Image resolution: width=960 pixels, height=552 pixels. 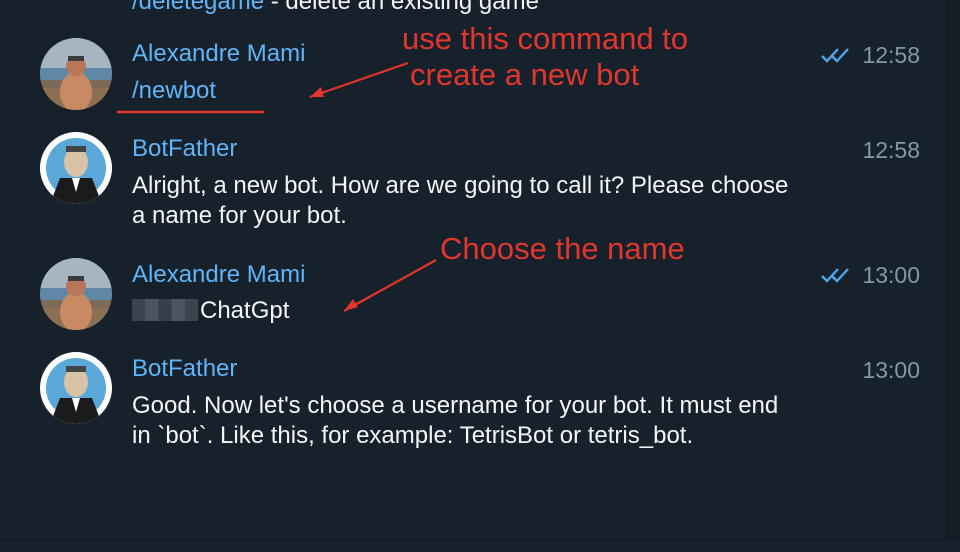 What do you see at coordinates (390, 285) in the screenshot?
I see `arrow-to-name` at bounding box center [390, 285].